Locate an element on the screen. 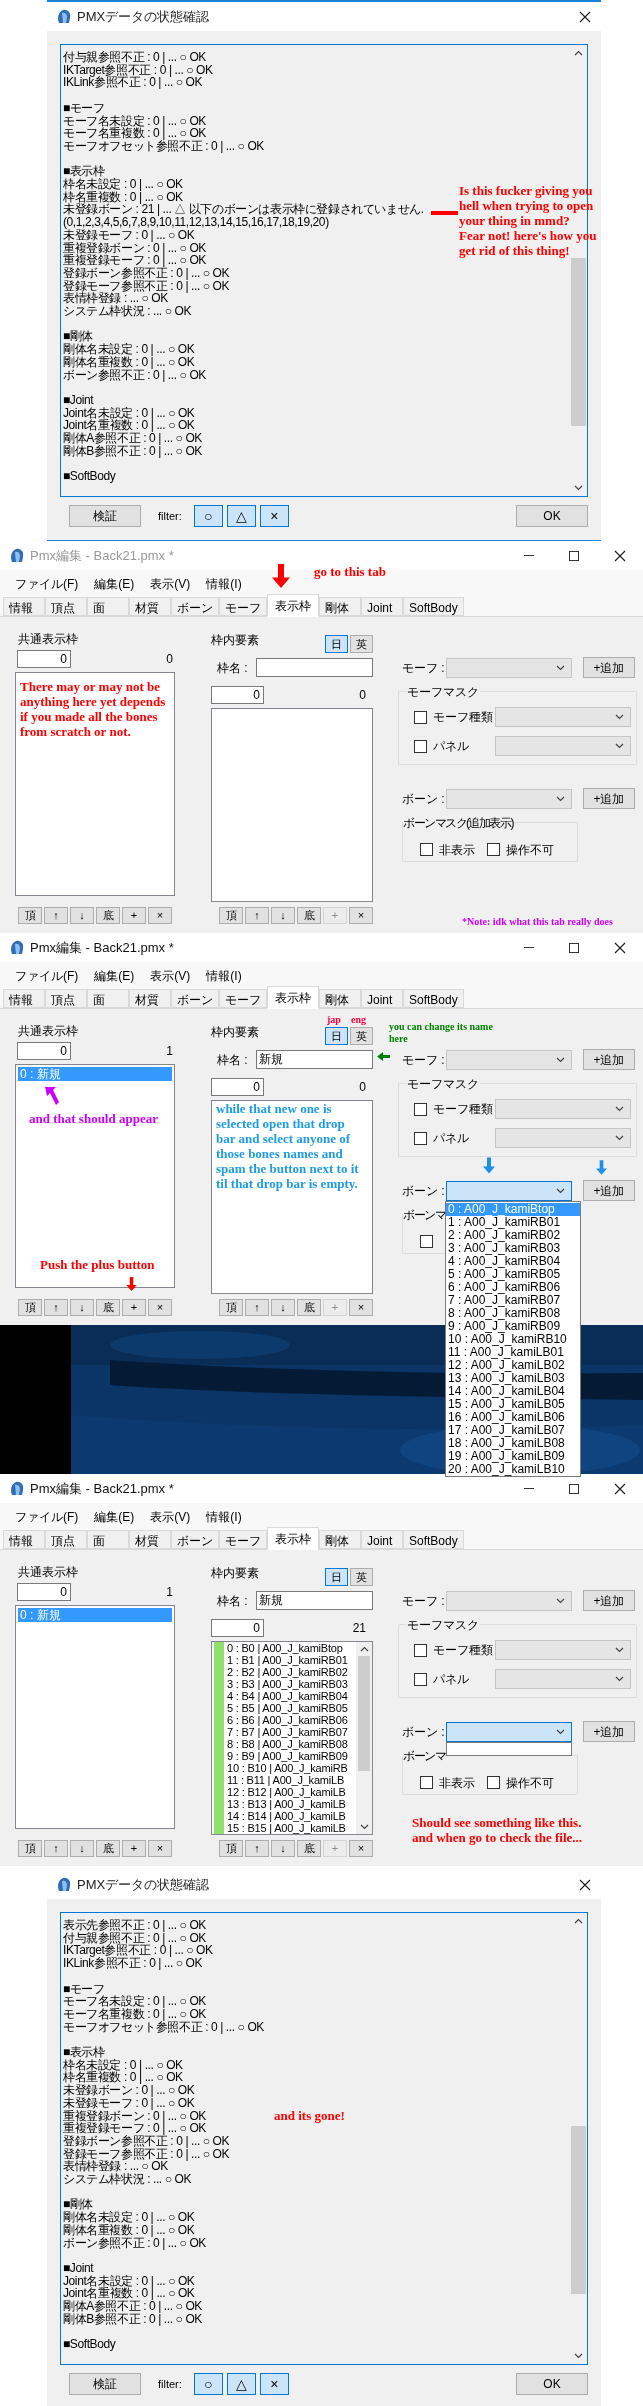 This screenshot has width=643, height=2406. maximize-icon is located at coordinates (574, 555).